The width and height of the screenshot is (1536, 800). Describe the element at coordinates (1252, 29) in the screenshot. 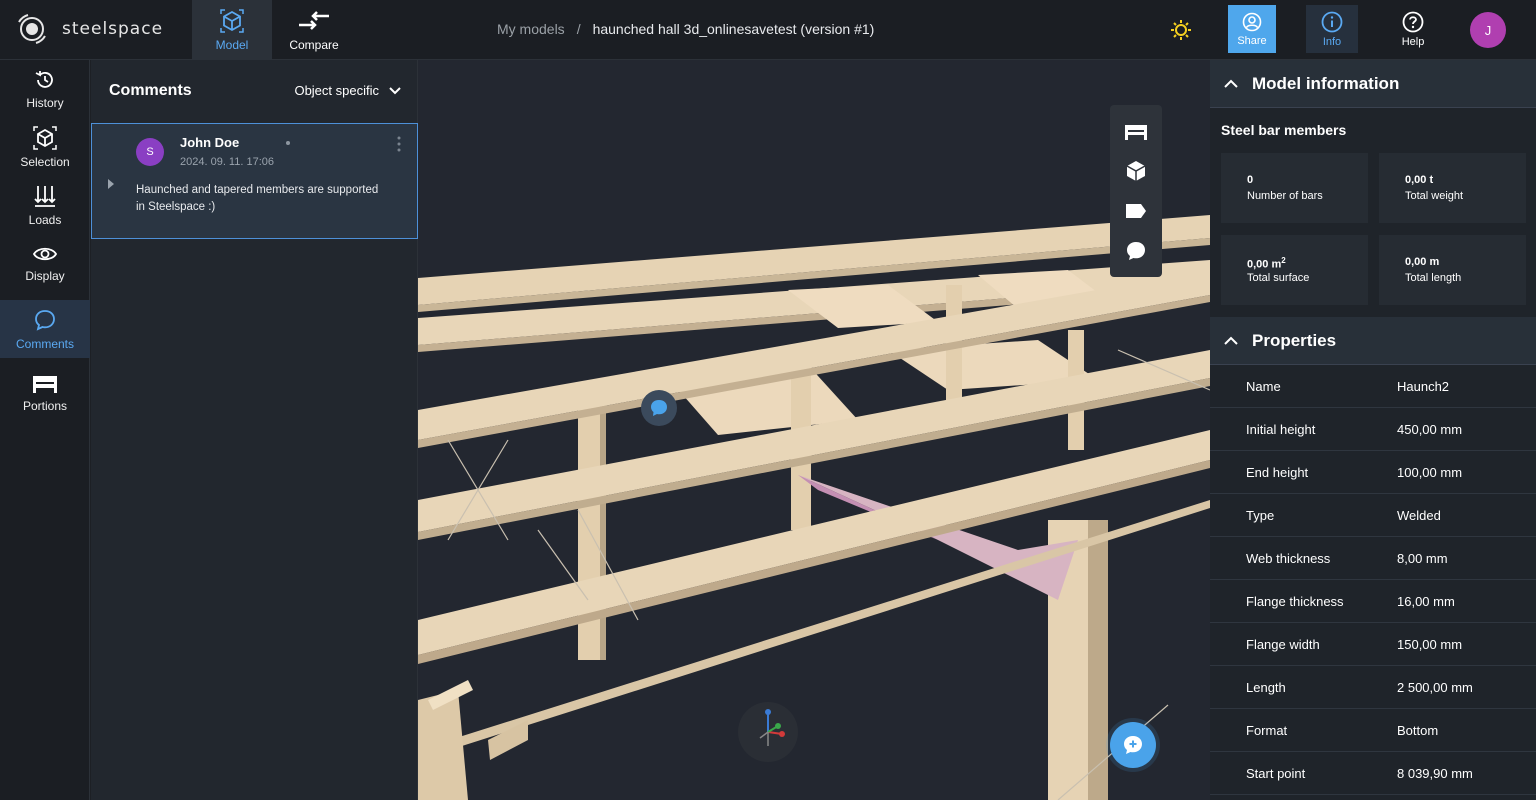

I see `share-button: Share` at that location.